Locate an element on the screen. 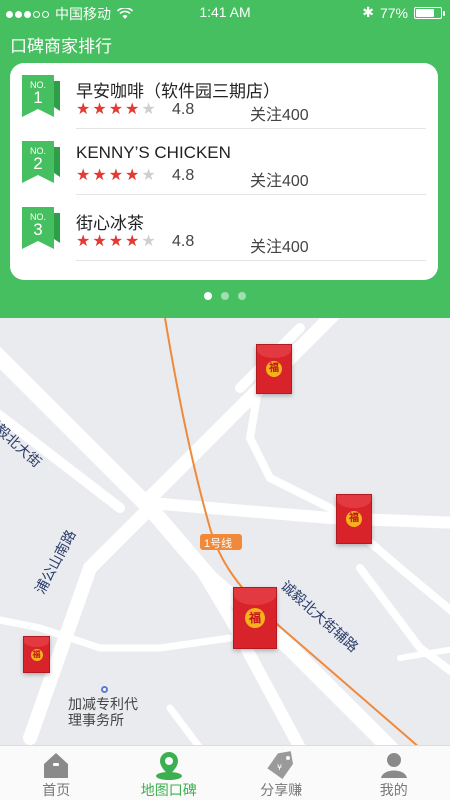 The width and height of the screenshot is (450, 800). poi-label: 加减专利代 理事务所 is located at coordinates (103, 712).